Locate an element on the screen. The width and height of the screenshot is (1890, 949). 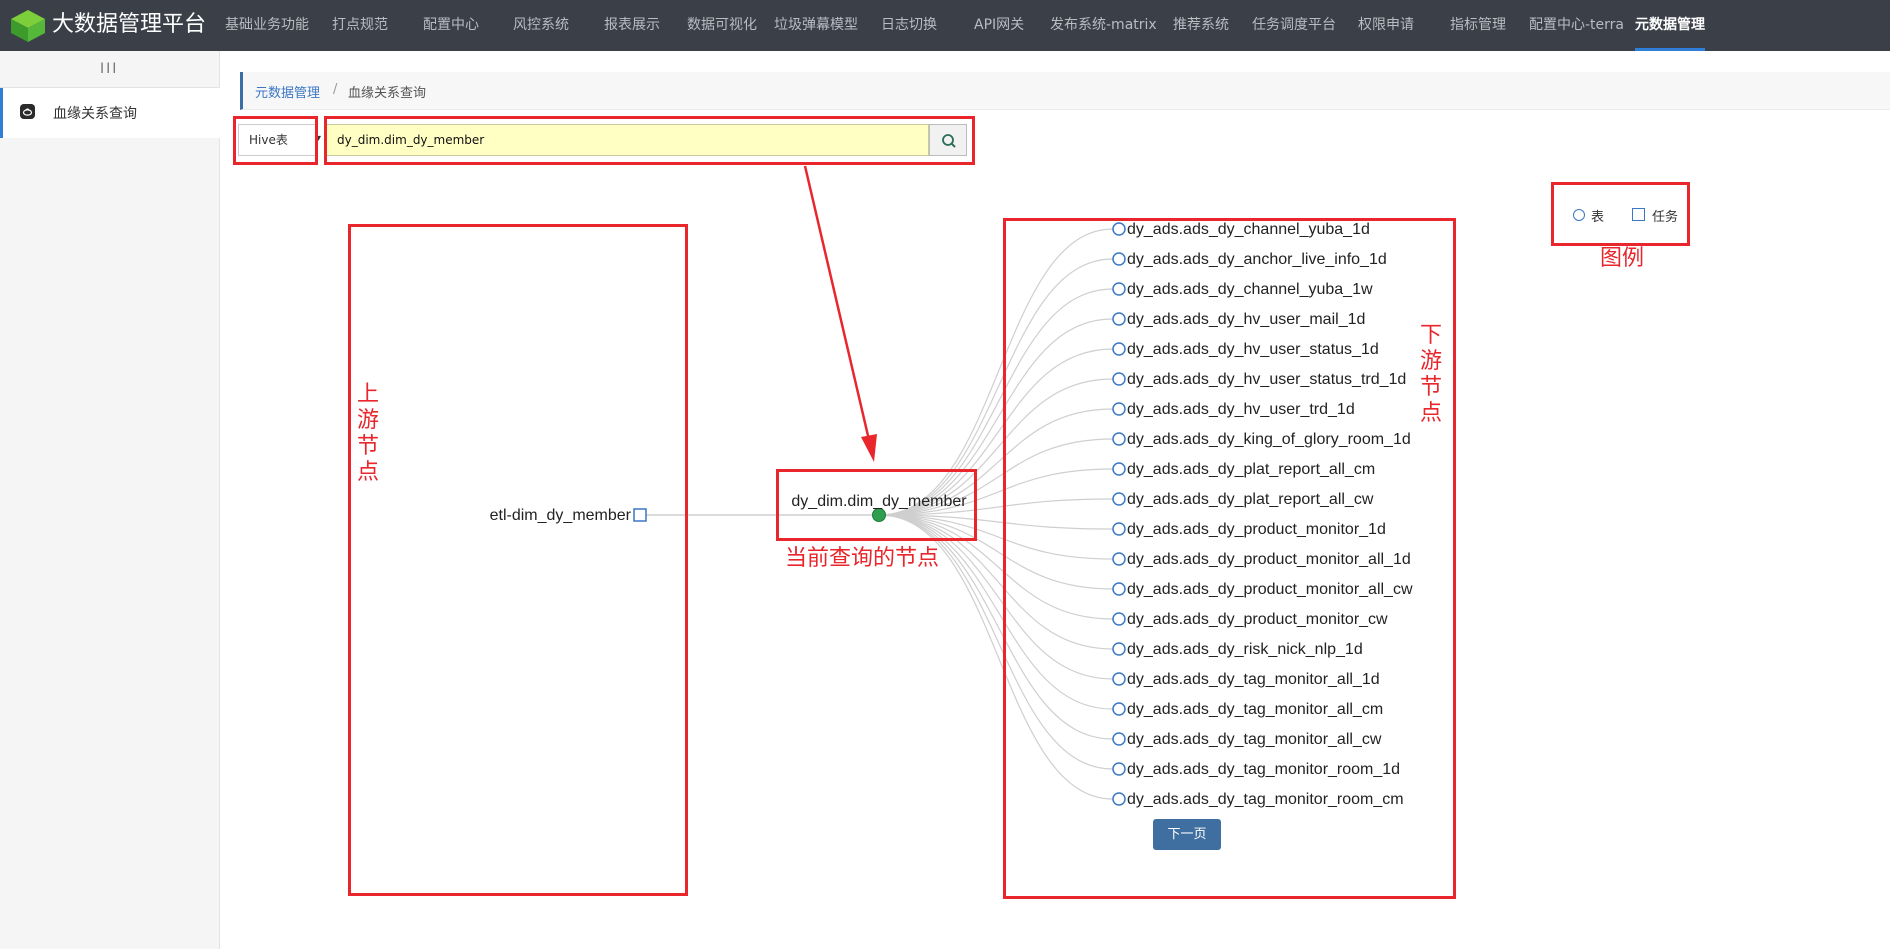
annotation-box-legend is located at coordinates (1620, 214).